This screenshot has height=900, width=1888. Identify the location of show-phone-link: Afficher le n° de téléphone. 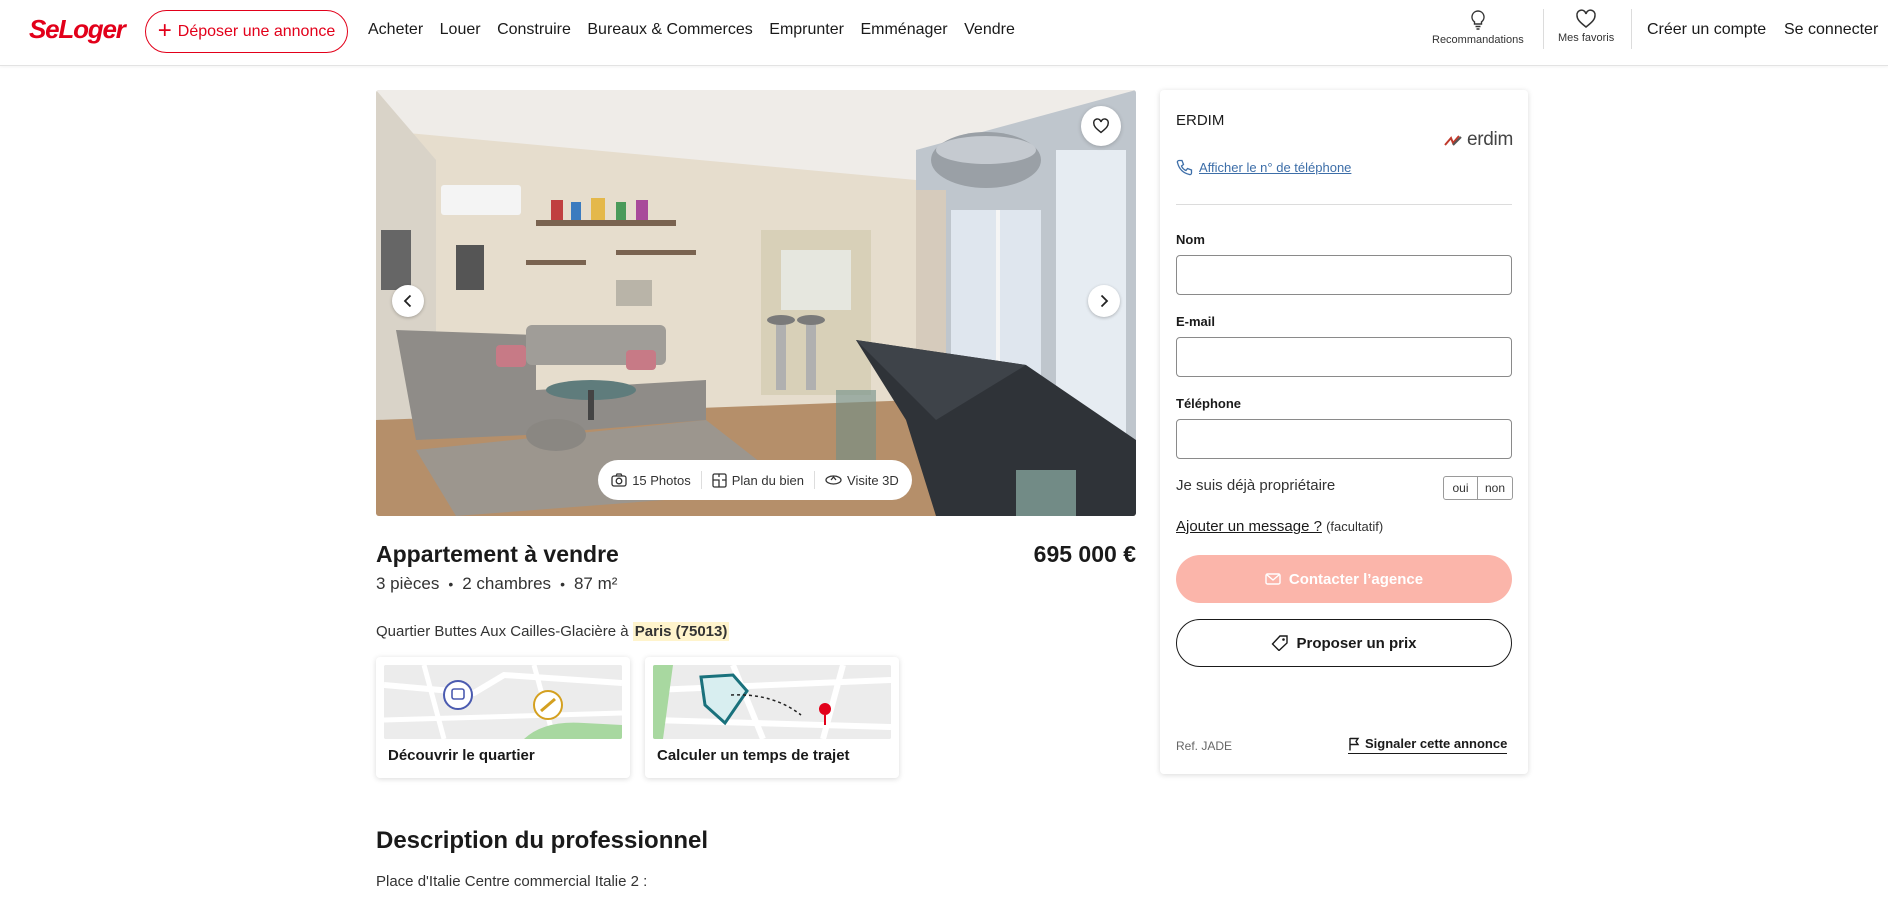
(1263, 167).